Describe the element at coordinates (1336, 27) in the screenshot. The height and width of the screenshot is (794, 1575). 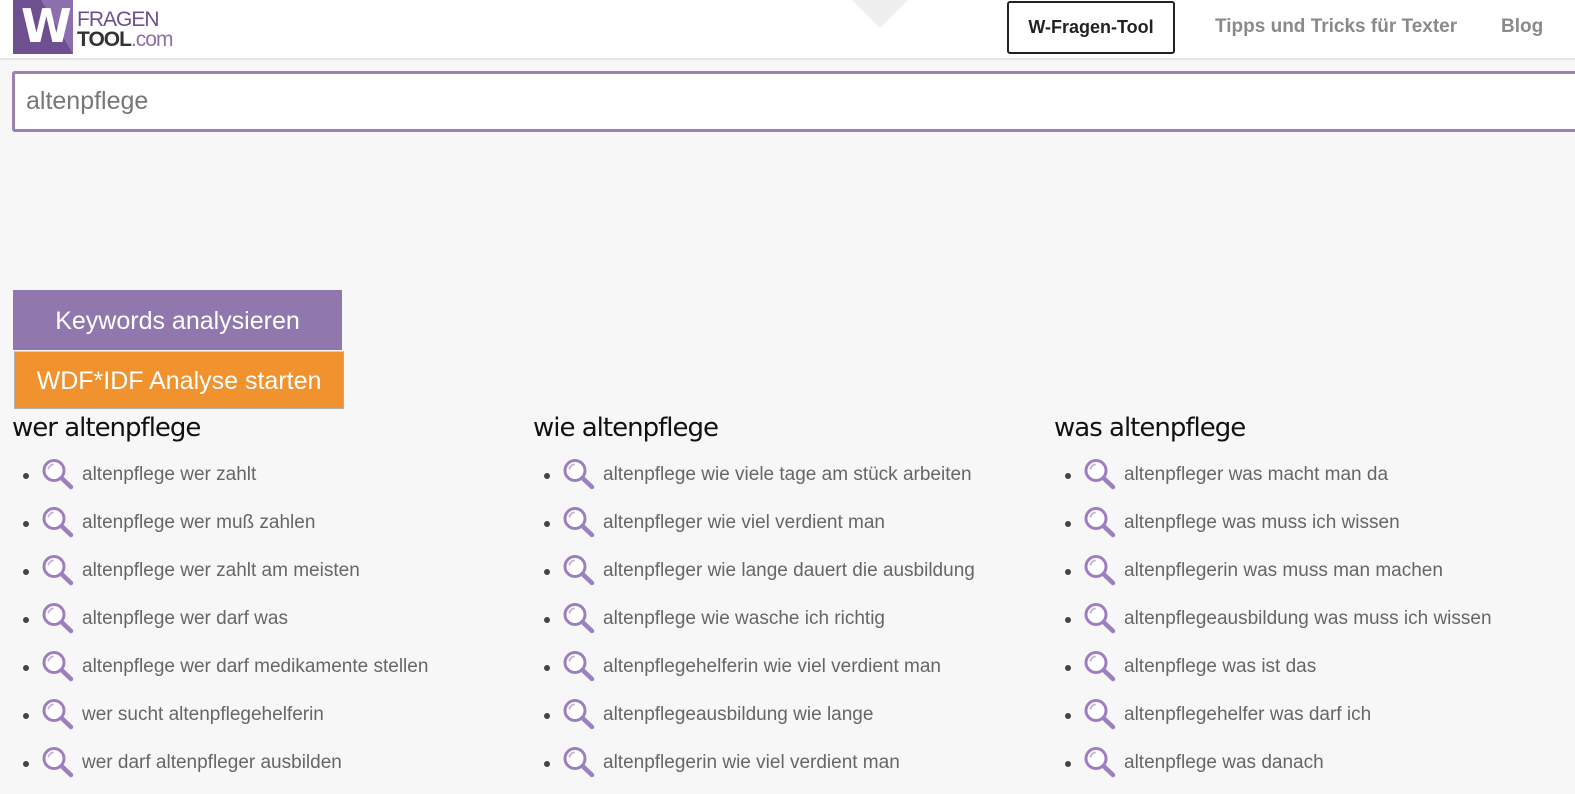
I see `nav-tipps-tricks: Tipps und Tricks für Texter` at that location.